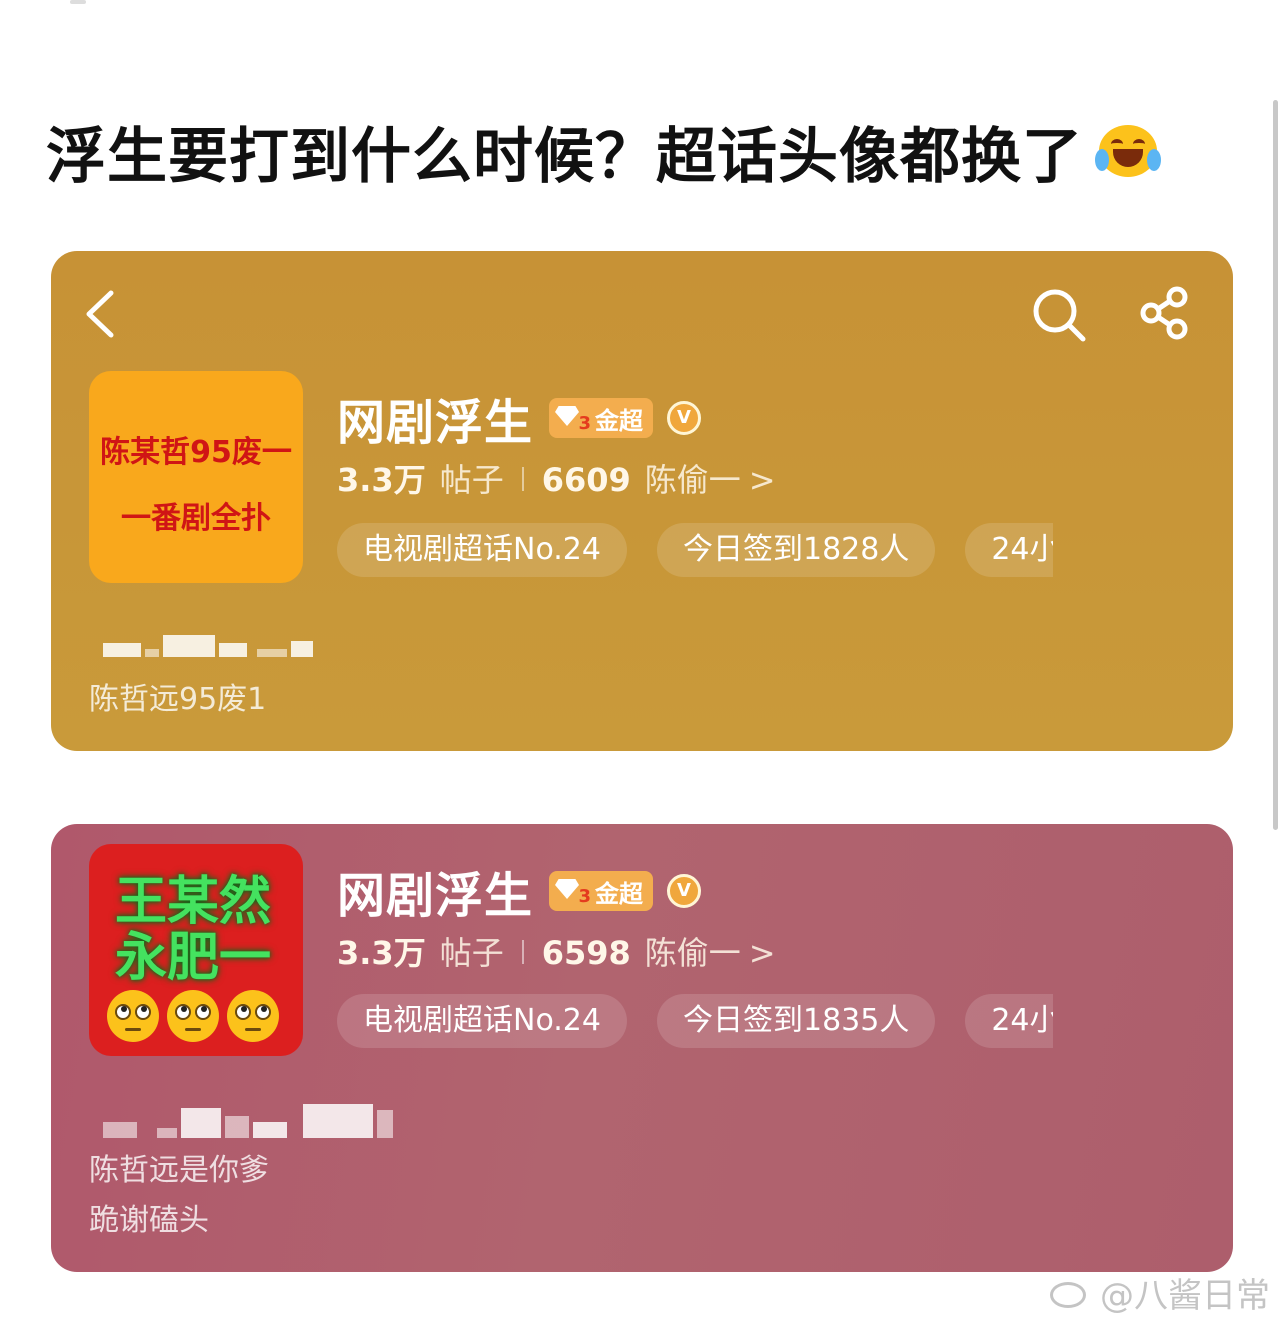 The width and height of the screenshot is (1284, 1320). What do you see at coordinates (99, 314) in the screenshot?
I see `chevron-left-icon` at bounding box center [99, 314].